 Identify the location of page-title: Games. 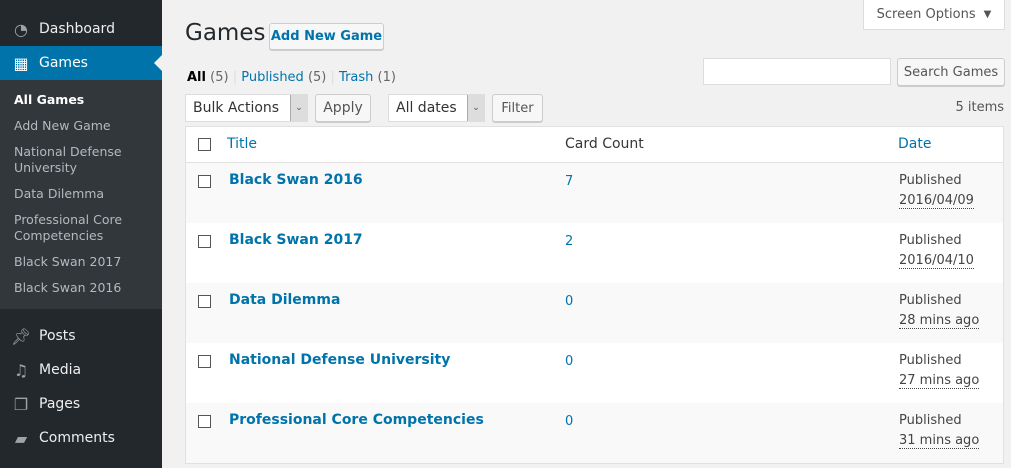
(225, 33).